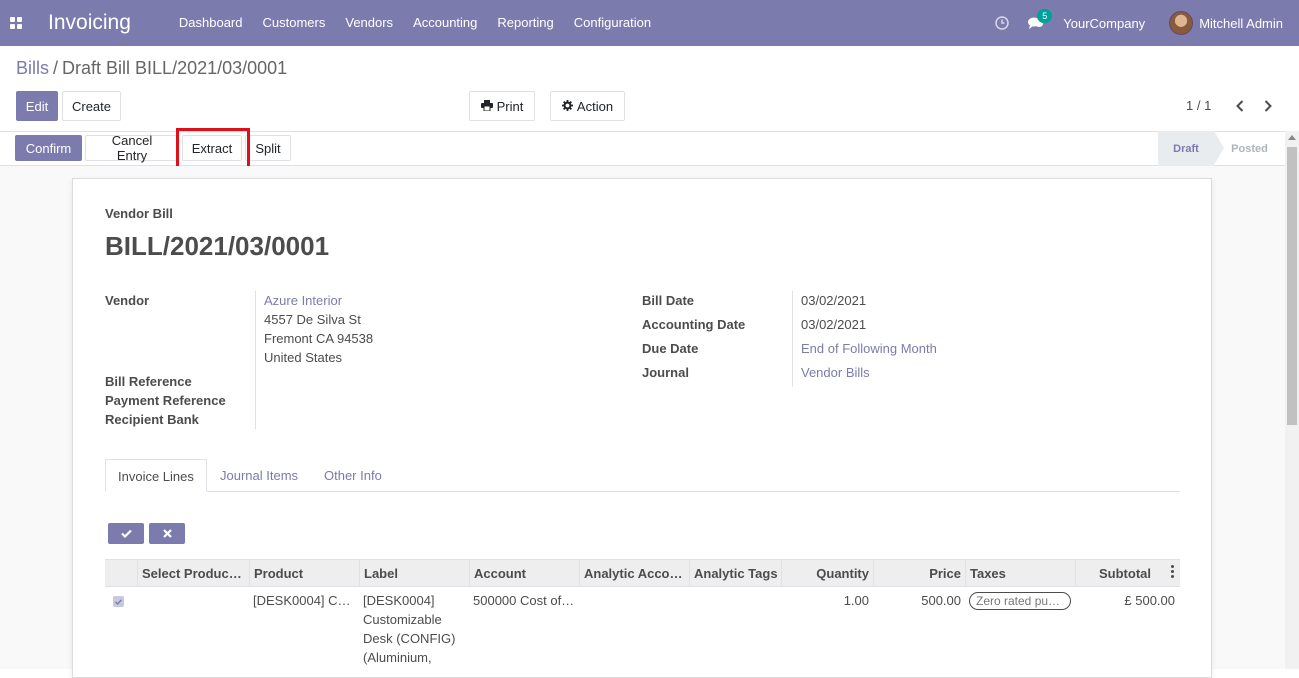 This screenshot has width=1299, height=678. What do you see at coordinates (211, 23) in the screenshot?
I see `menu-item-dashboard: Dashboard` at bounding box center [211, 23].